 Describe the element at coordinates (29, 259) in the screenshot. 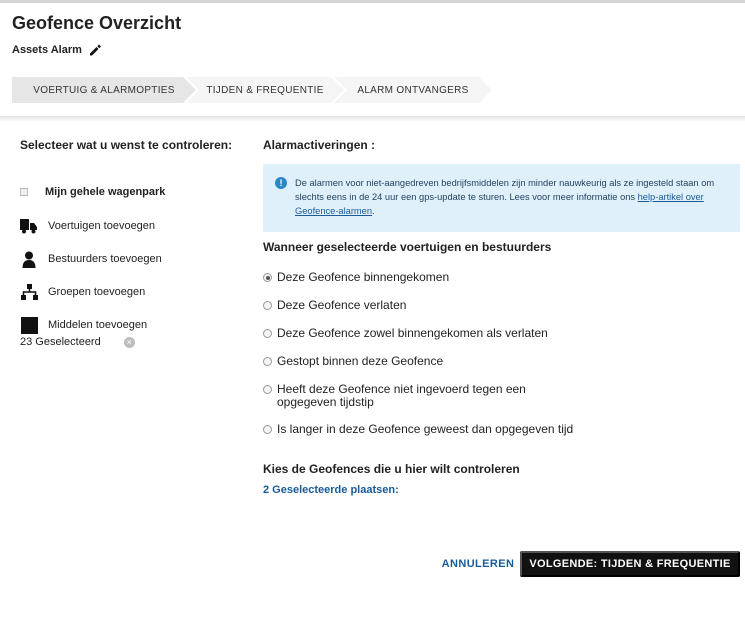

I see `person-icon` at that location.